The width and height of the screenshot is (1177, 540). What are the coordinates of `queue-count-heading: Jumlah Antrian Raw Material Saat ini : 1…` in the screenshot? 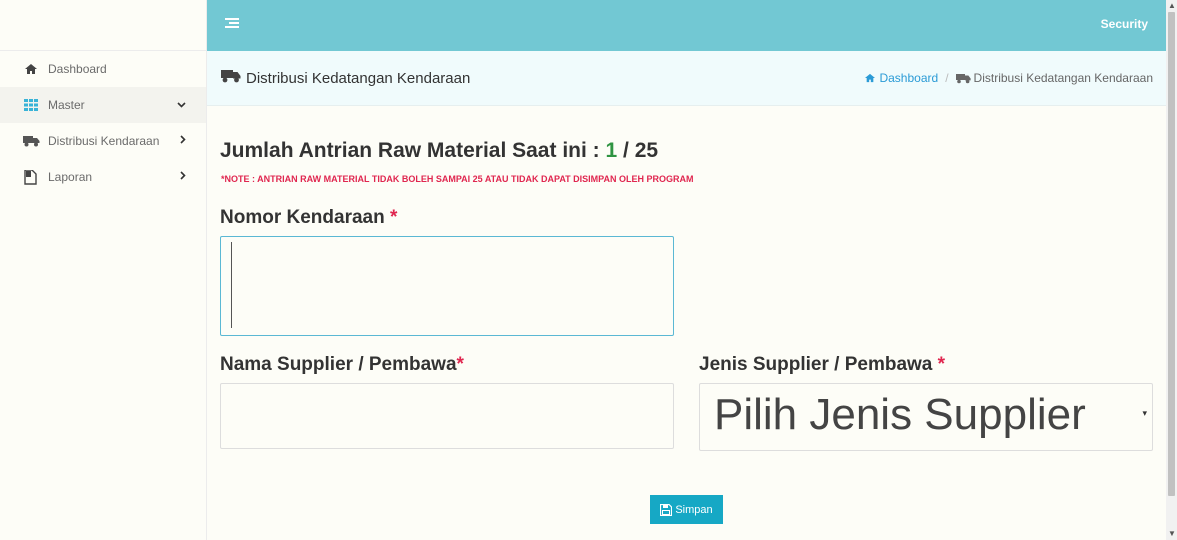 It's located at (439, 151).